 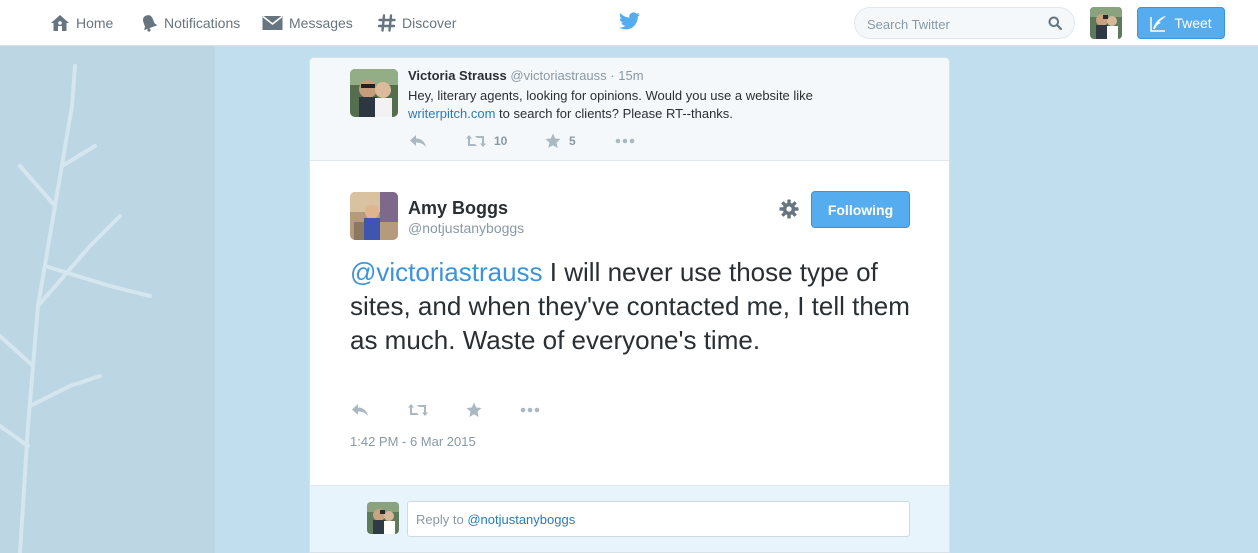 What do you see at coordinates (272, 22) in the screenshot?
I see `envelope-icon` at bounding box center [272, 22].